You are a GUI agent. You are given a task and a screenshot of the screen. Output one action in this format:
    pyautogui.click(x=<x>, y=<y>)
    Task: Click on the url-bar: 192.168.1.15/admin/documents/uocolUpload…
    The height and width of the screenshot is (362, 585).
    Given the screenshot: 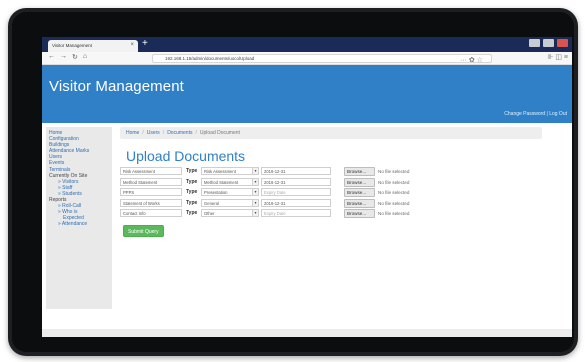 What is the action you would take?
    pyautogui.click(x=322, y=59)
    